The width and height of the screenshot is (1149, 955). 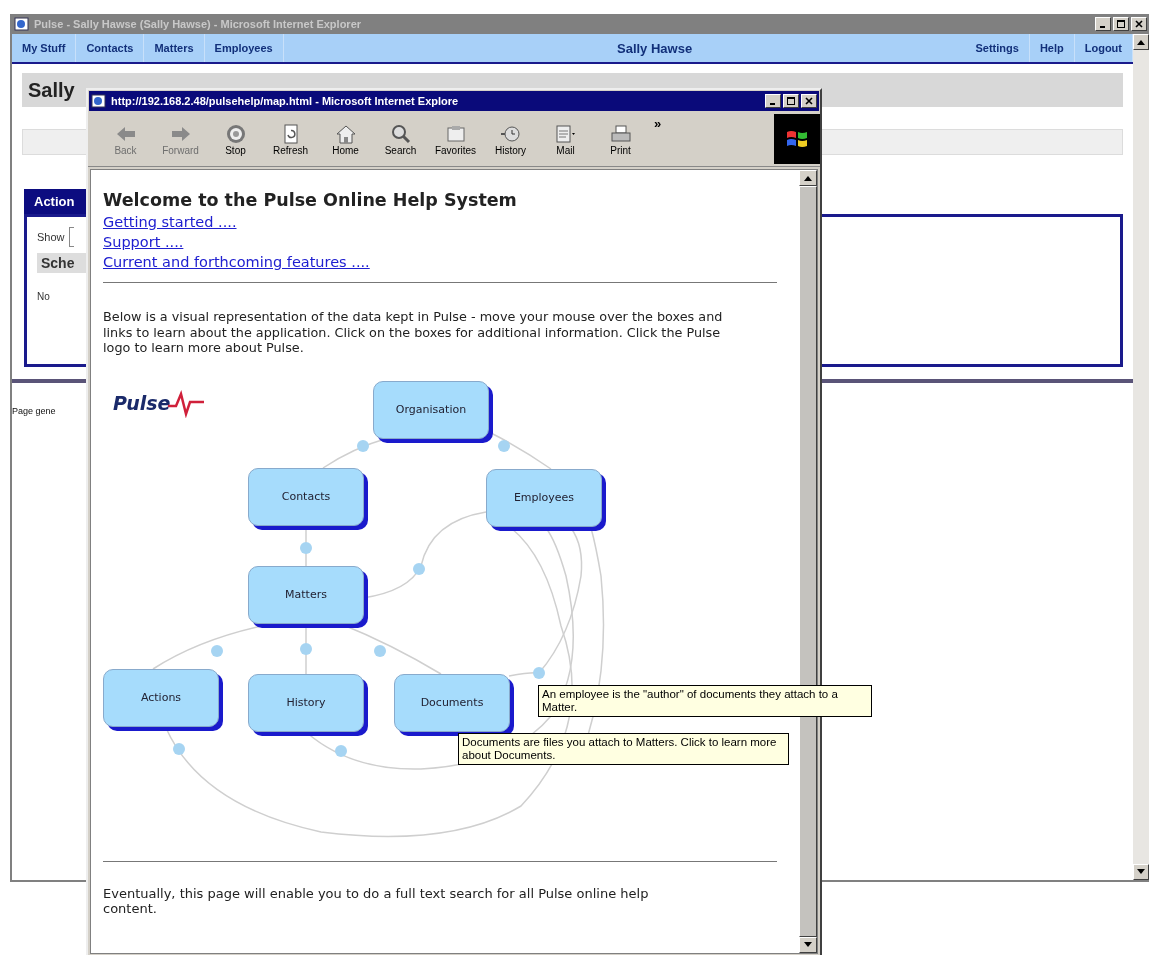 What do you see at coordinates (376, 900) in the screenshot?
I see `footer-paragraph: Eventually, this page will enable you to do a full text search for all Pulse online help content.` at bounding box center [376, 900].